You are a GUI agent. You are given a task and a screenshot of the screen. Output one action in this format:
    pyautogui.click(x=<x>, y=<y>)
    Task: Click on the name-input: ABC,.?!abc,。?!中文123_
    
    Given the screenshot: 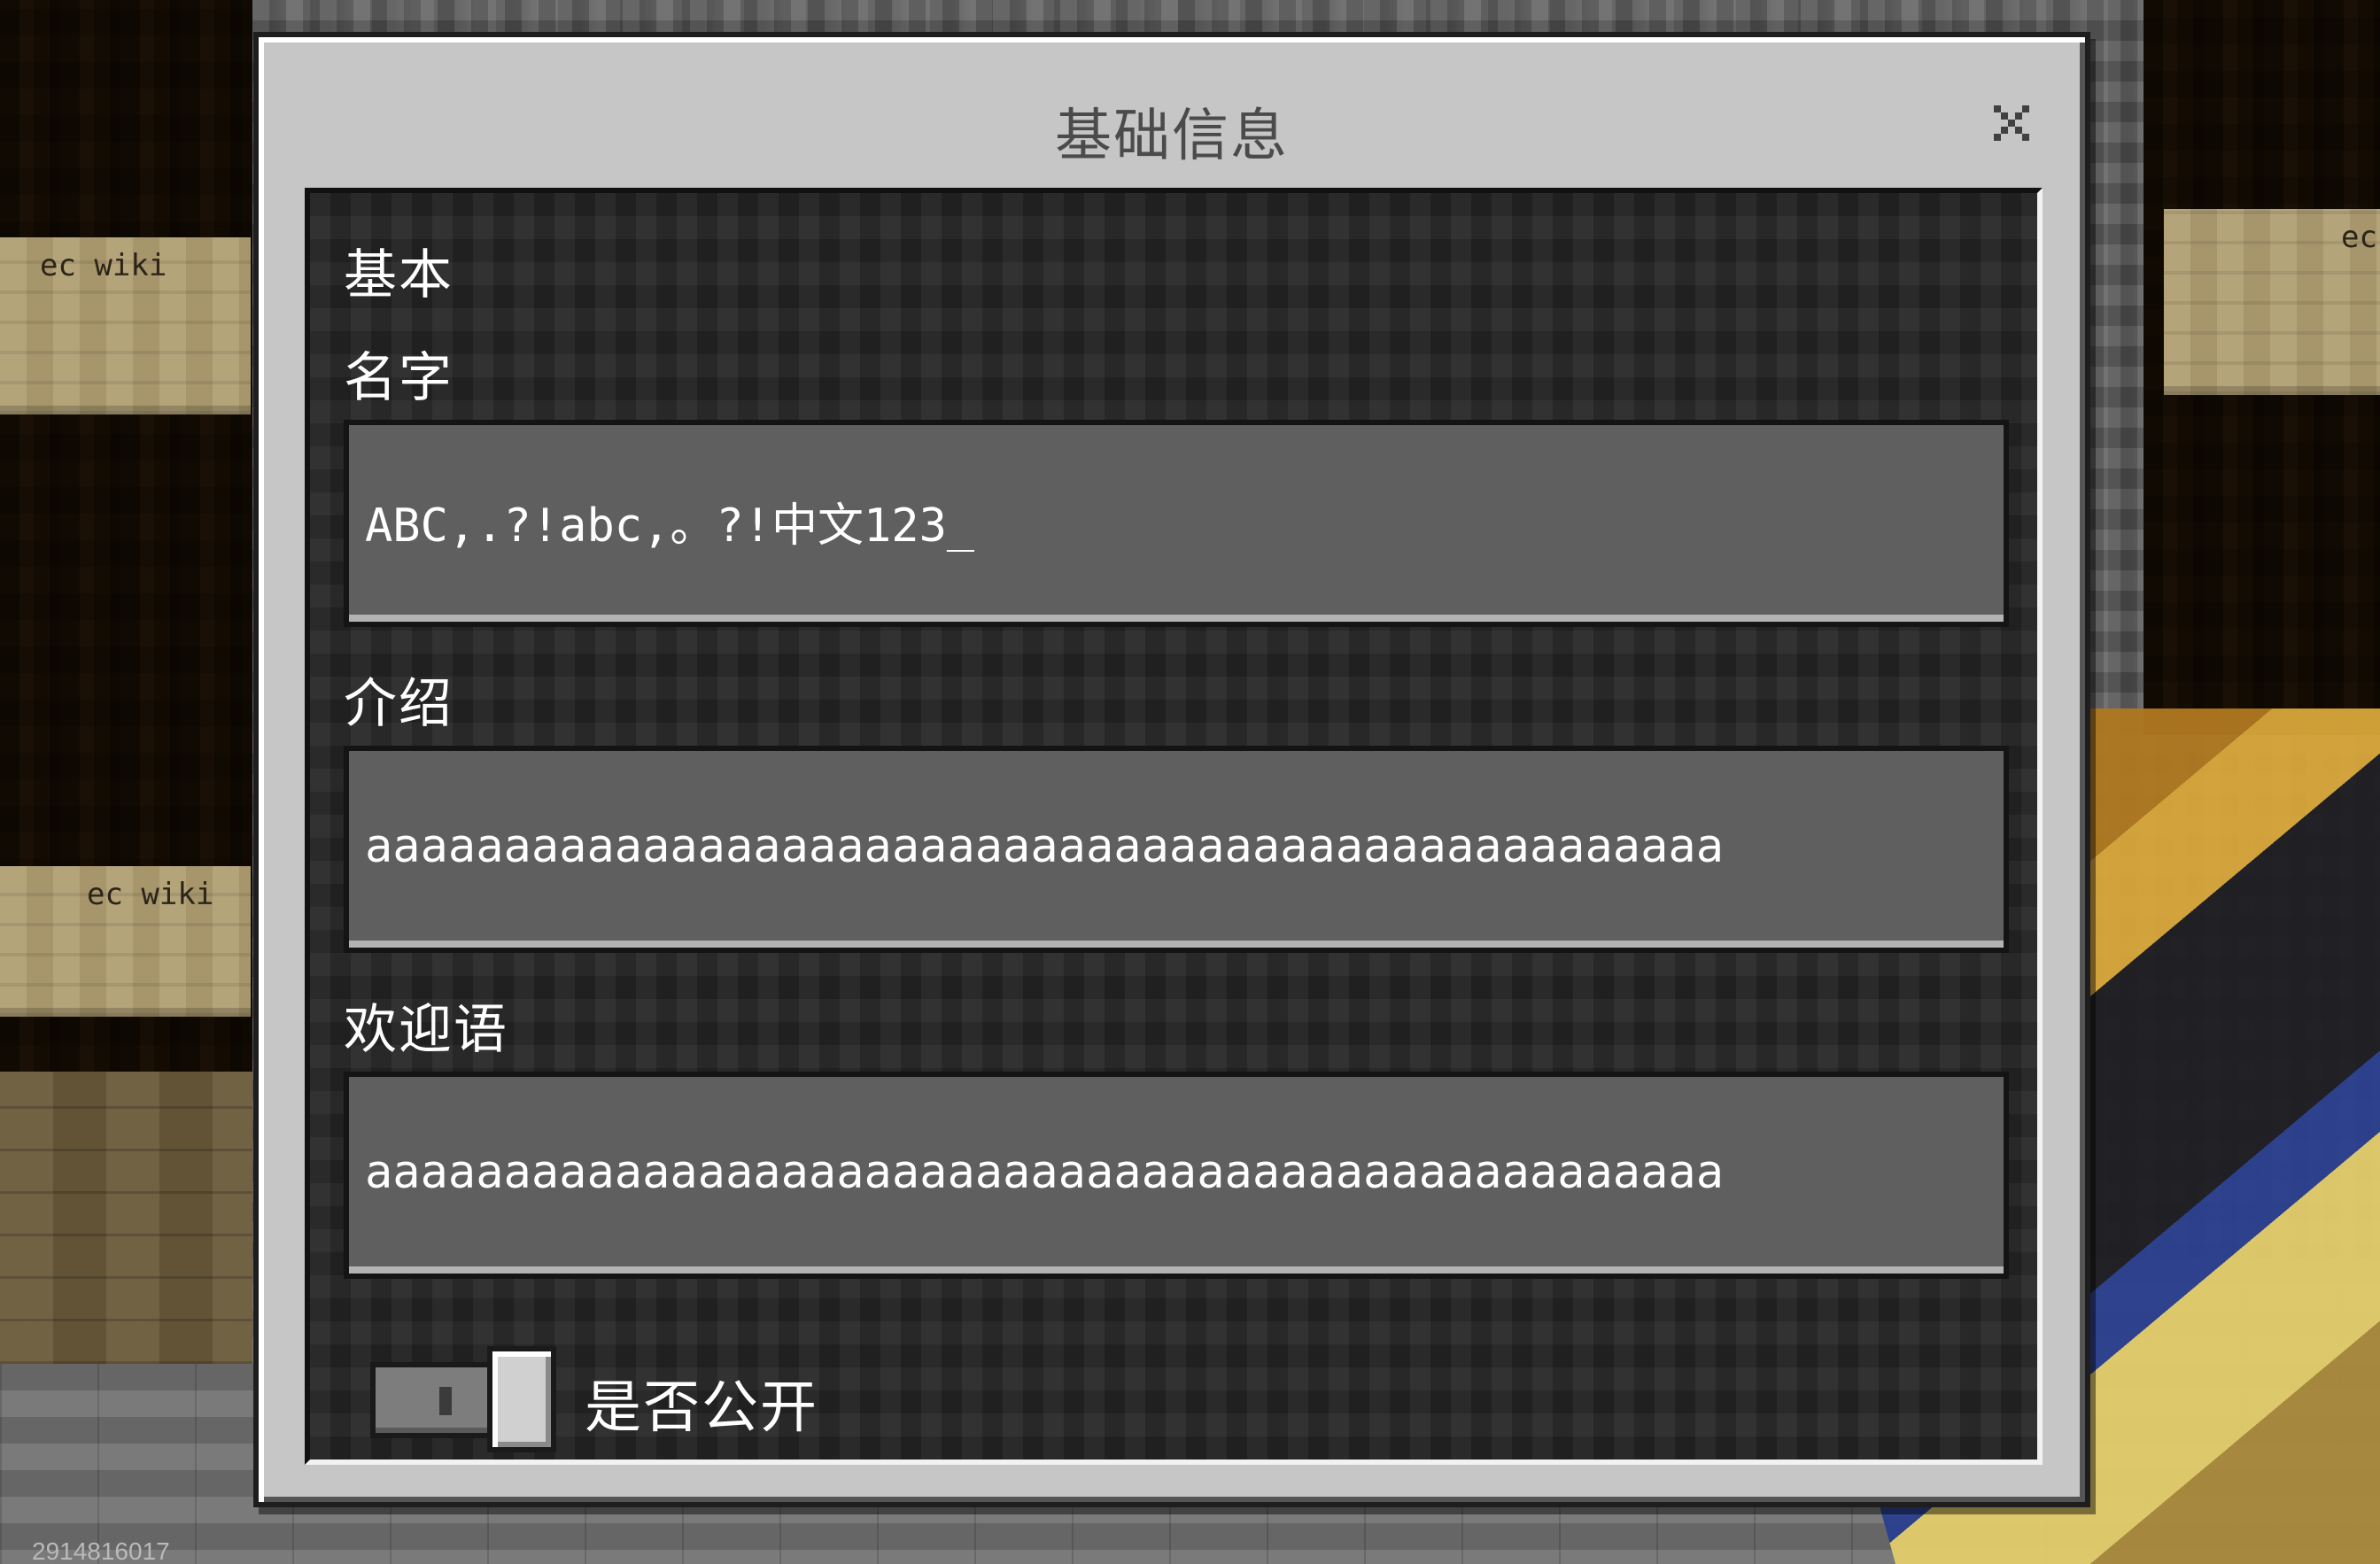 What is the action you would take?
    pyautogui.click(x=1176, y=523)
    